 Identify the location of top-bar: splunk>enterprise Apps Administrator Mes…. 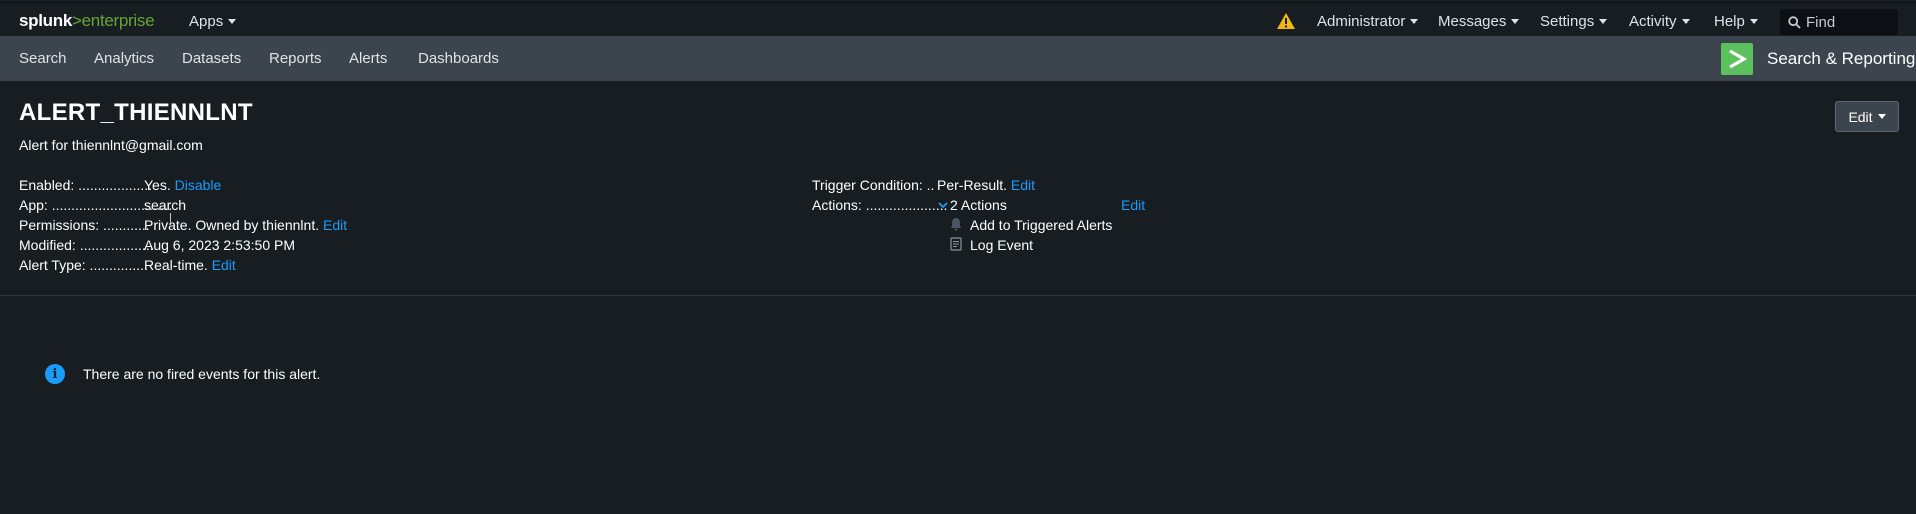
(958, 19).